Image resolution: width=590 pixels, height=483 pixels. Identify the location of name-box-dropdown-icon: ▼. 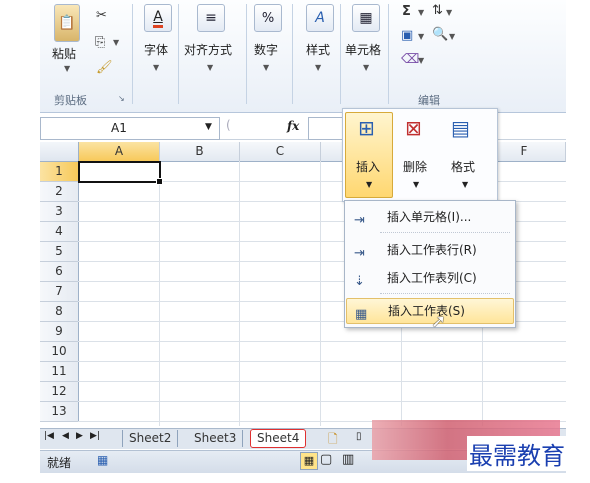
(208, 127).